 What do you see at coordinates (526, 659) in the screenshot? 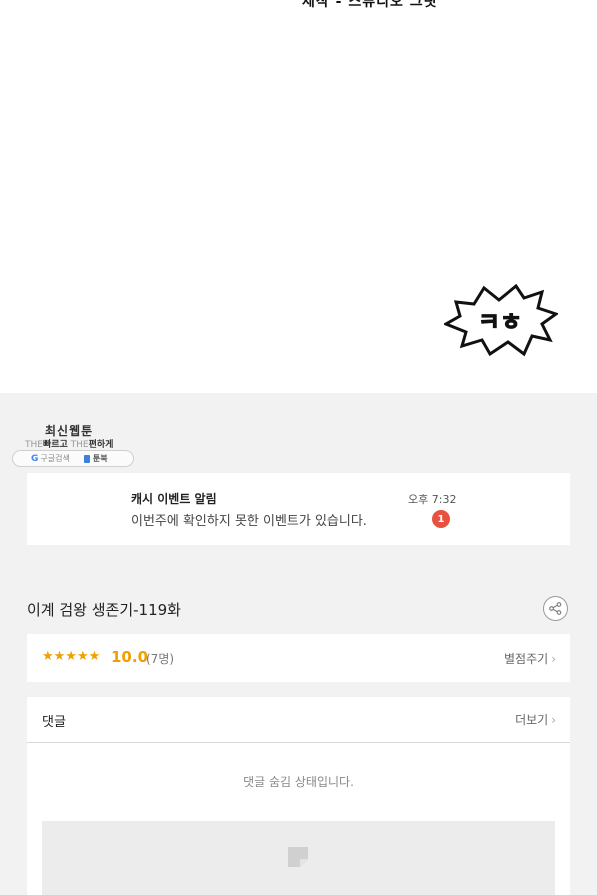
I see `rate-label: 별점주기` at bounding box center [526, 659].